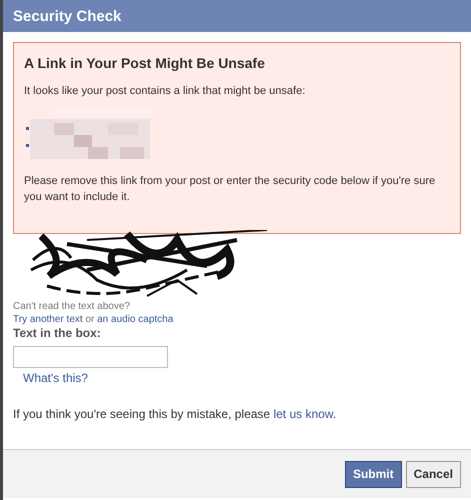 This screenshot has width=471, height=500. Describe the element at coordinates (48, 319) in the screenshot. I see `captcha-link: Try another text` at that location.